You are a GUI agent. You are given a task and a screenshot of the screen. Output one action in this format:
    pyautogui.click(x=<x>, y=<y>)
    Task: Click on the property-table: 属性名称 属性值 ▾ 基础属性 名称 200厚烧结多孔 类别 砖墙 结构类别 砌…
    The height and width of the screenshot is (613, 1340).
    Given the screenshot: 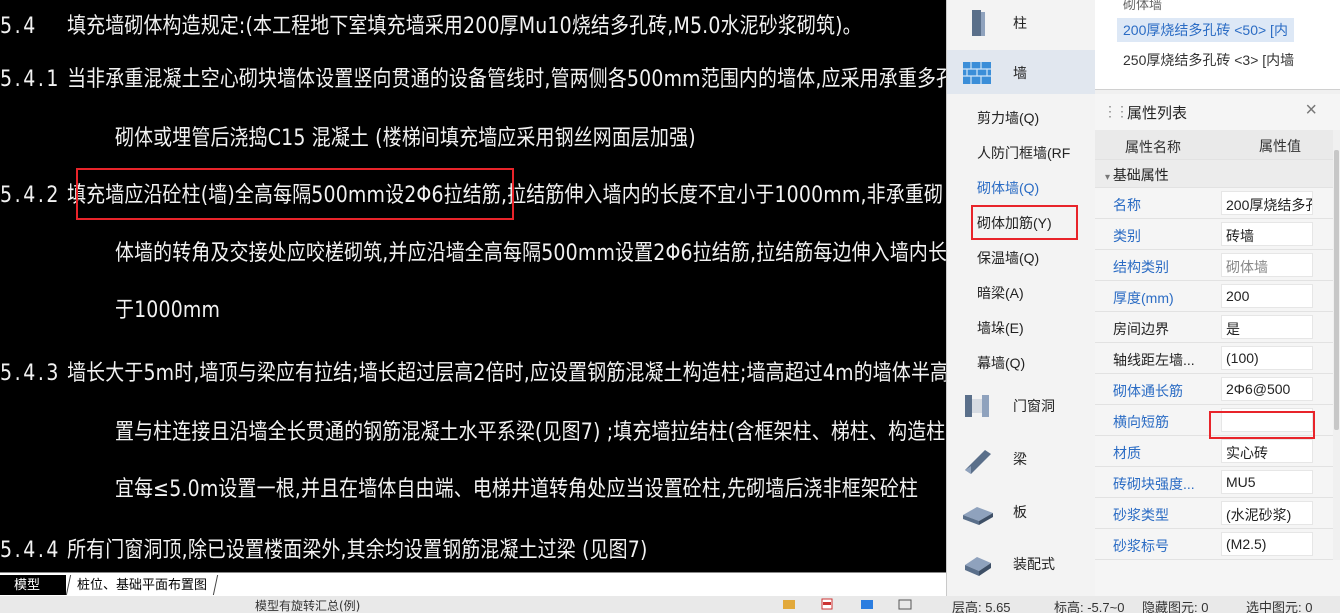 What is the action you would take?
    pyautogui.click(x=1214, y=345)
    